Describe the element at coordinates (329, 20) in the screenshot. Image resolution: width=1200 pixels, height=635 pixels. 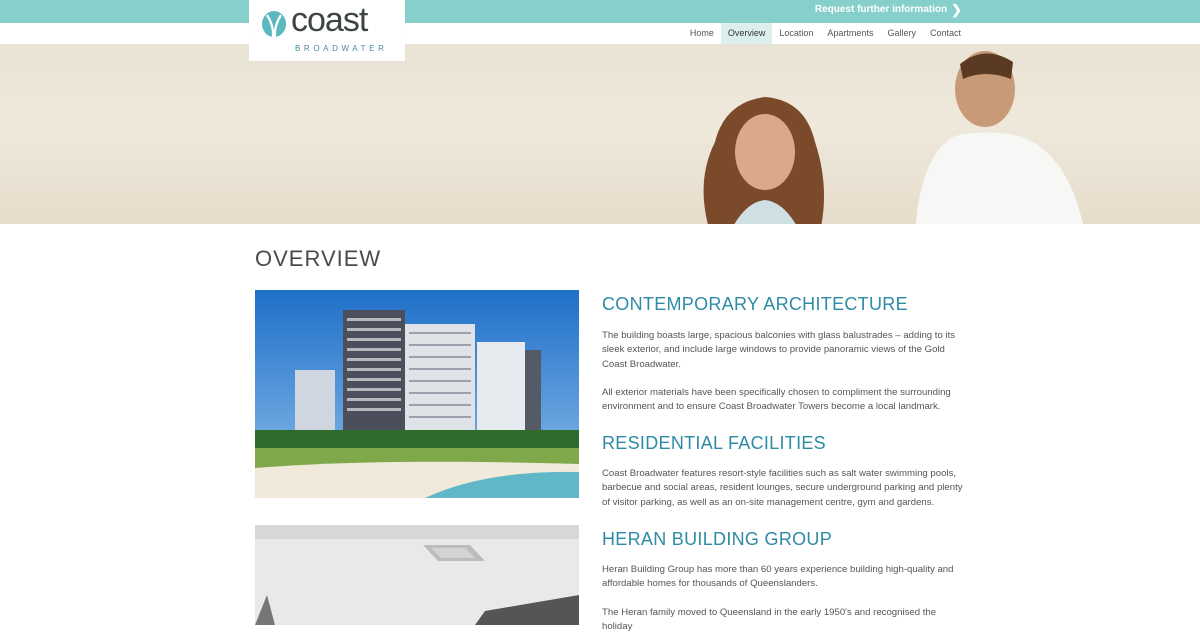
I see `logo-wordmark: coast` at that location.